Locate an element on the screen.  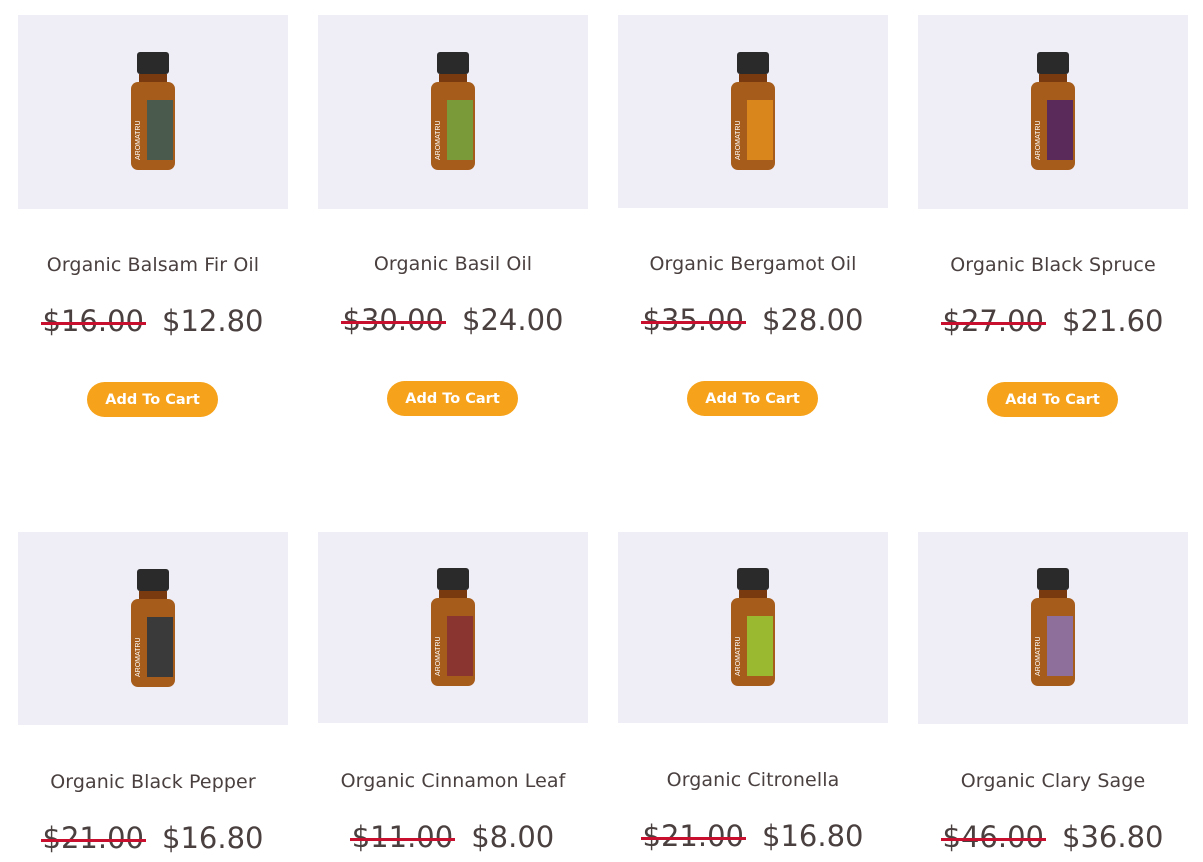
sale-price: $24.00 is located at coordinates (513, 320).